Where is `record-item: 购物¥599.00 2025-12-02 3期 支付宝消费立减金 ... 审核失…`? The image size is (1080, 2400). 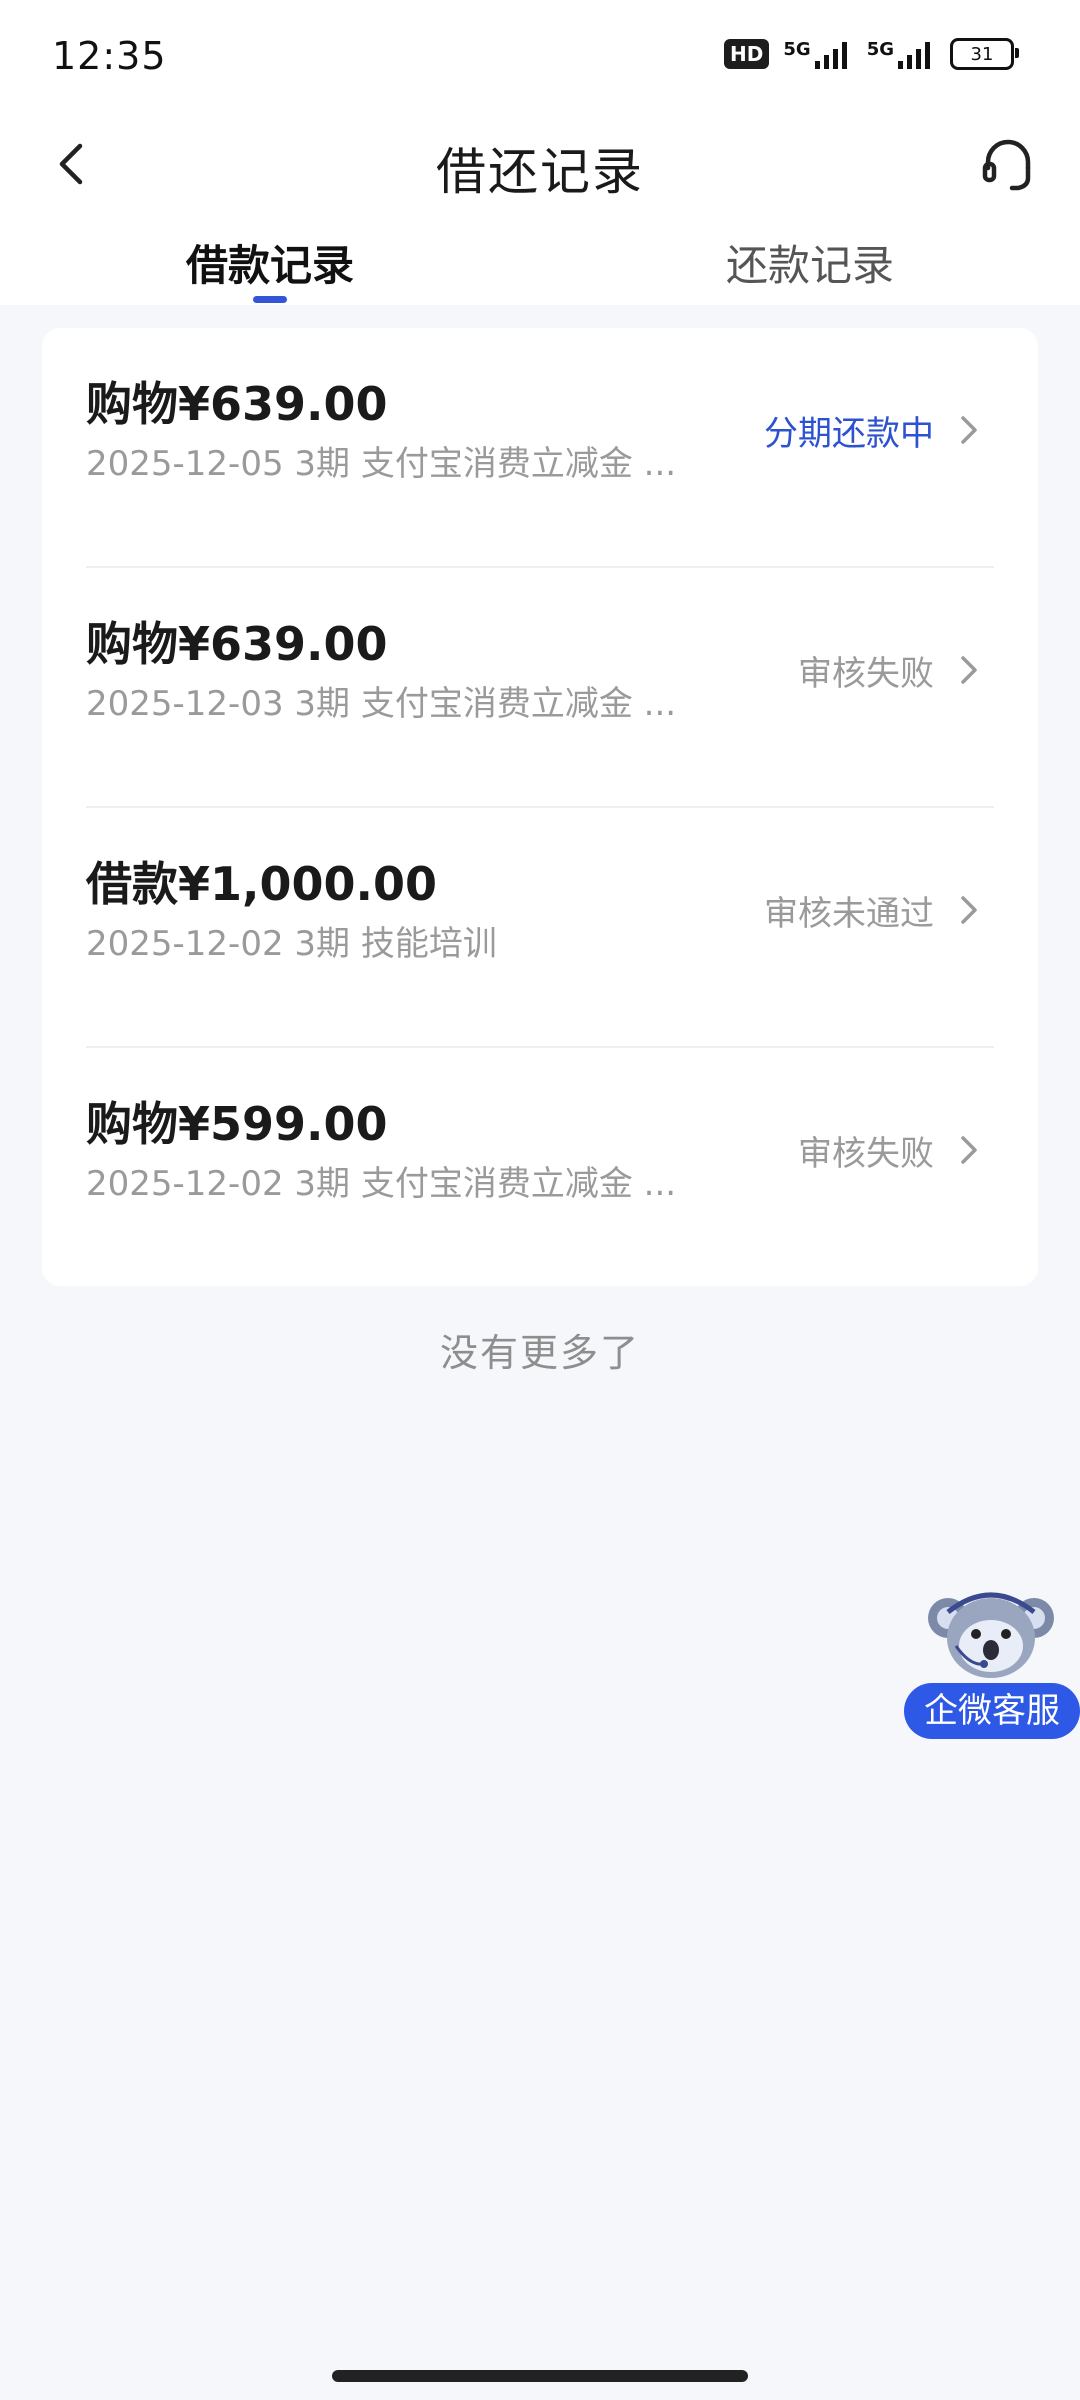
record-item: 购物¥599.00 2025-12-02 3期 支付宝消费立减金 ... 审核失… is located at coordinates (540, 1166).